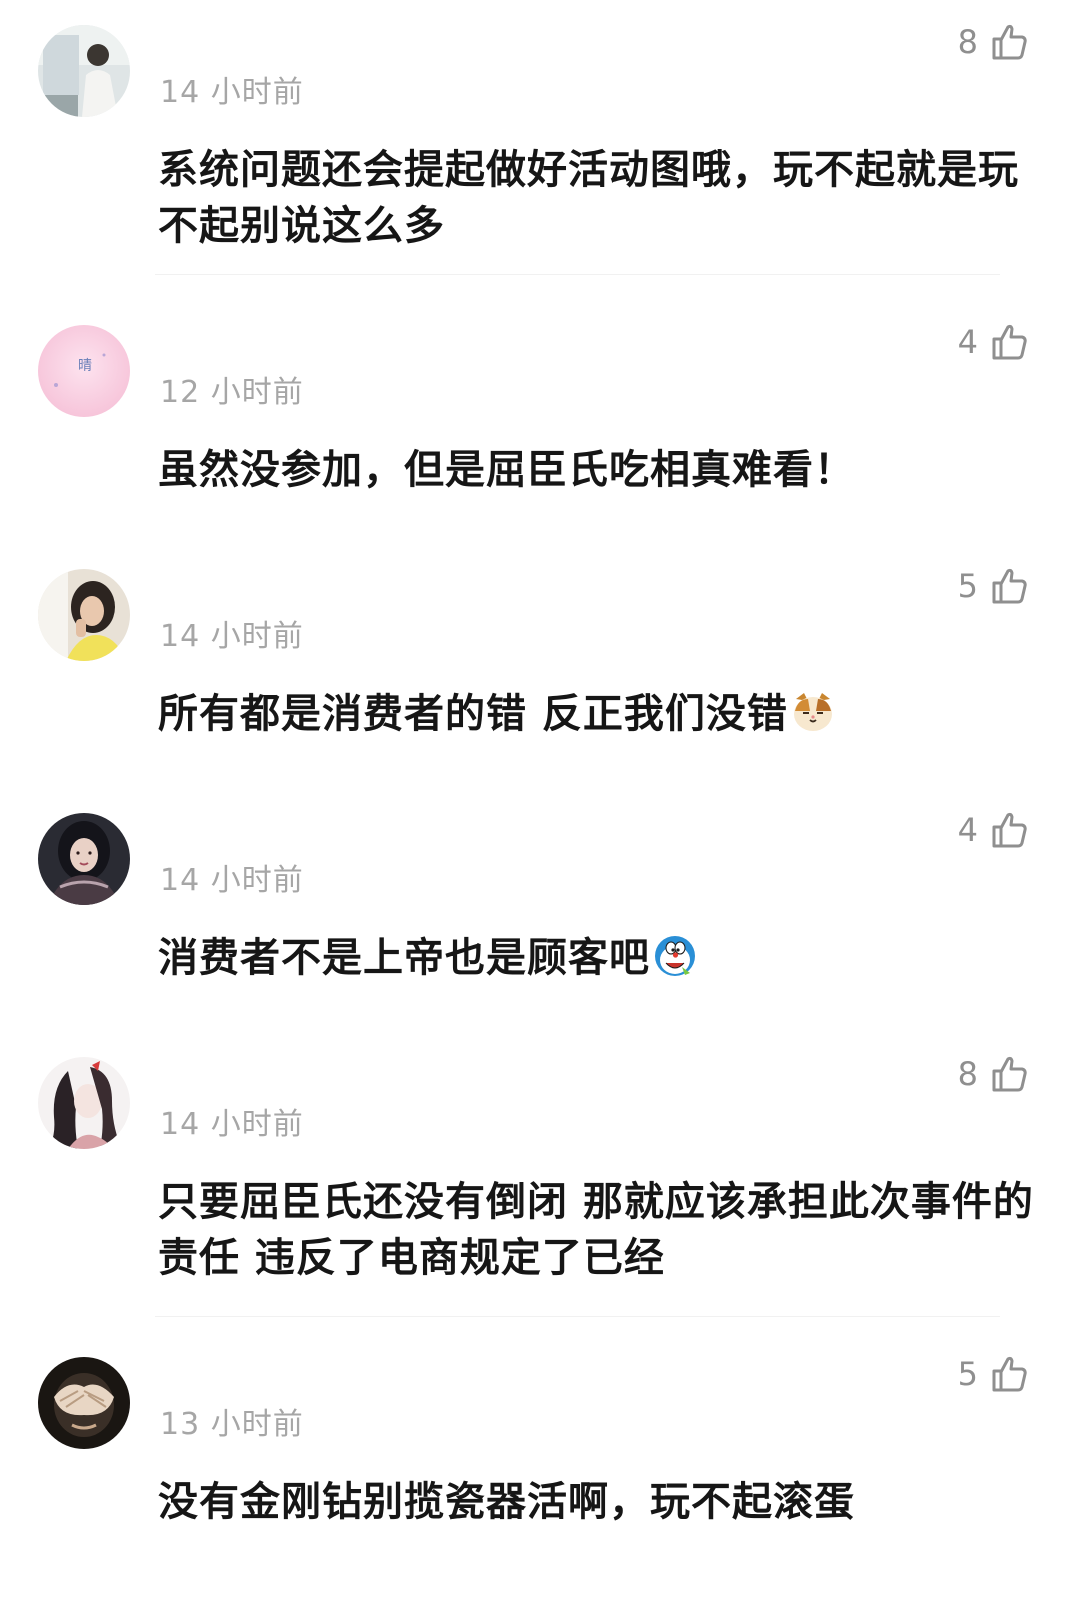  I want to click on comment-item: 晴 4 12 小时前 虽然没参加，但是屈臣氏吃相真难看！, so click(540, 420).